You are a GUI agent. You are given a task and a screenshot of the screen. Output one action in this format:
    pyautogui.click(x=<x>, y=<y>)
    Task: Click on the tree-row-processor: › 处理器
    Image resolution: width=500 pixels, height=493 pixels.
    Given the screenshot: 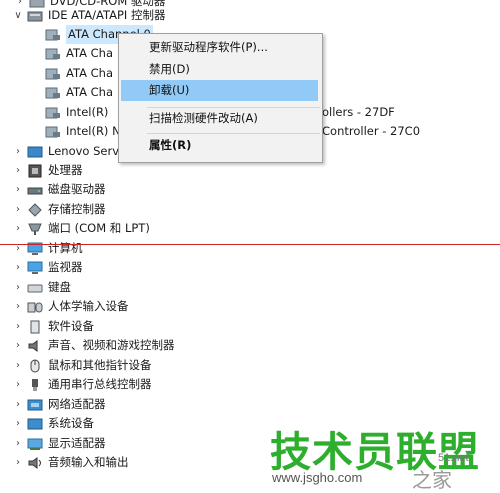 What is the action you would take?
    pyautogui.click(x=47, y=170)
    